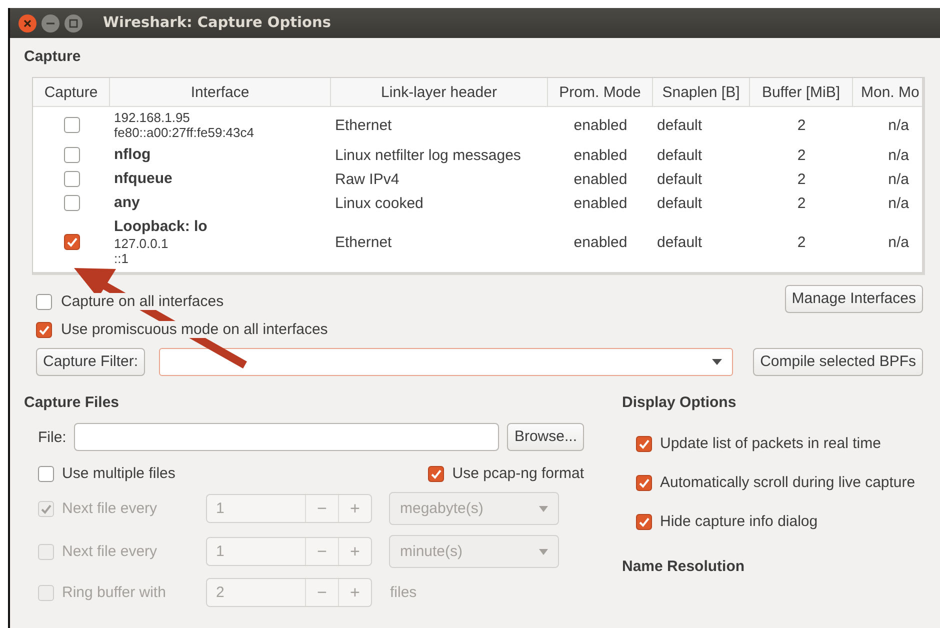  What do you see at coordinates (184, 125) in the screenshot?
I see `table-cell-text: 192.168.1.95 fe80::a00:27ff:fe59:43c4` at bounding box center [184, 125].